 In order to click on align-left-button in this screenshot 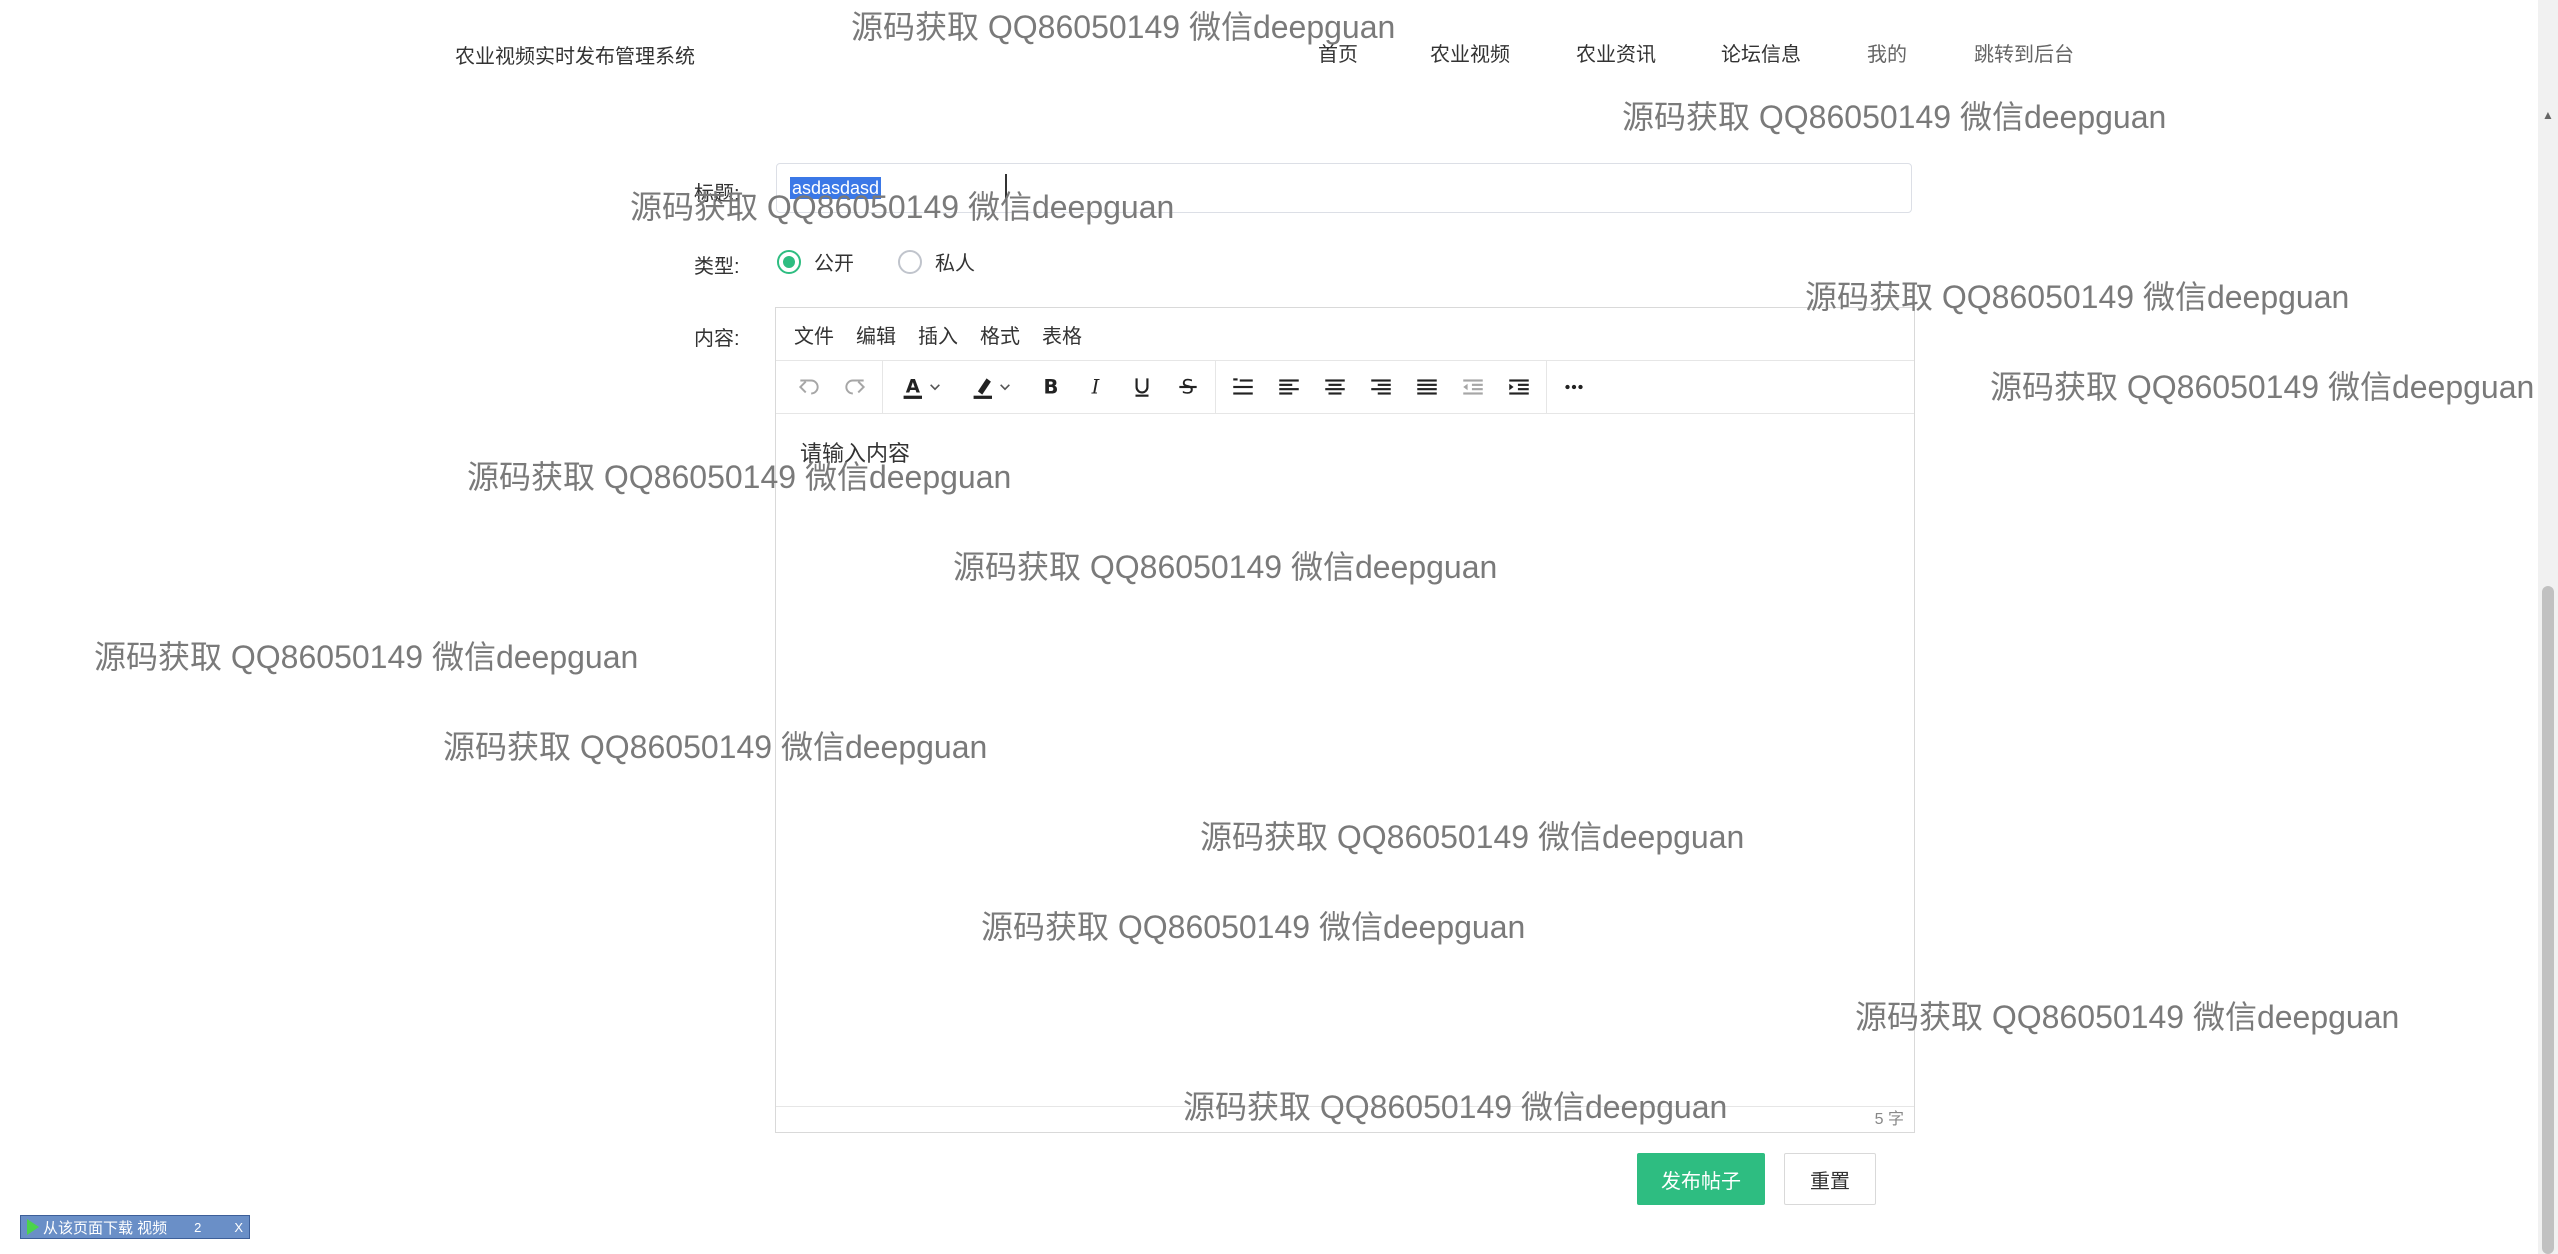, I will do `click(1289, 387)`.